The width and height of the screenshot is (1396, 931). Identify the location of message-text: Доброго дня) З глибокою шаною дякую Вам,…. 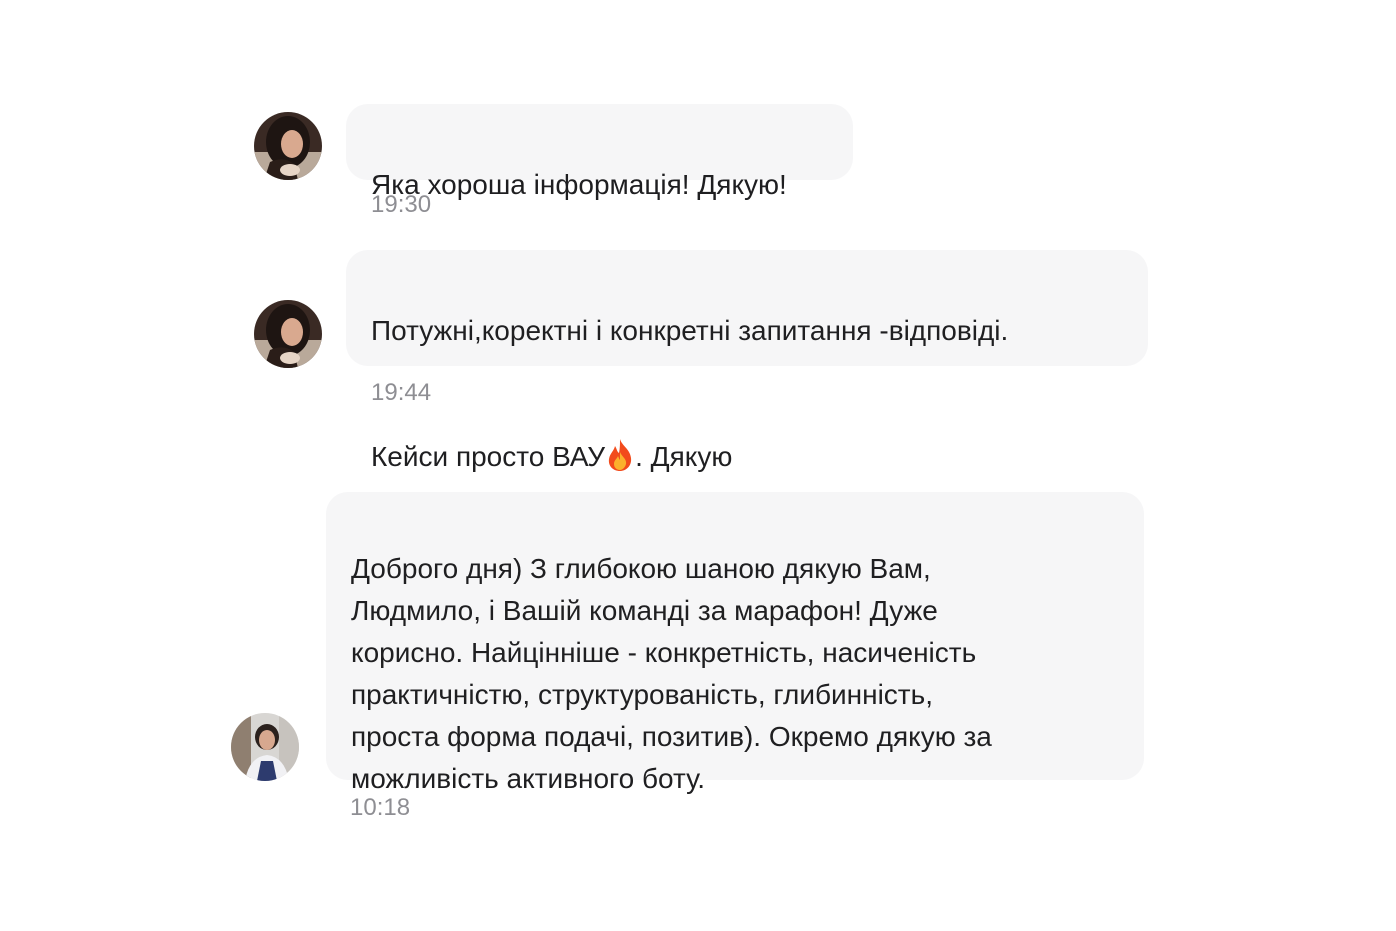
(671, 673).